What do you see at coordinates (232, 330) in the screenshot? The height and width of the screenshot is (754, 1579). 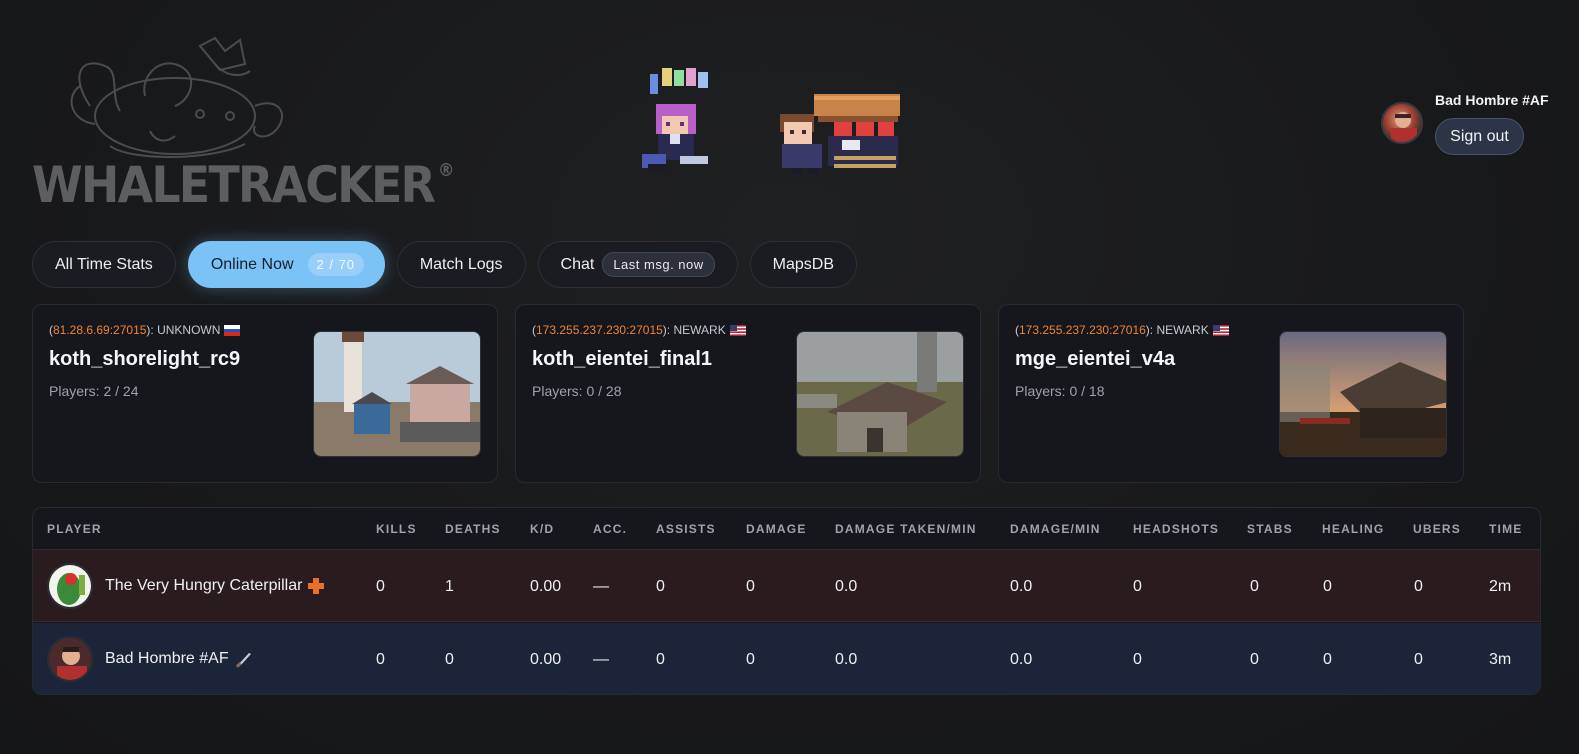 I see `russia-flag-icon` at bounding box center [232, 330].